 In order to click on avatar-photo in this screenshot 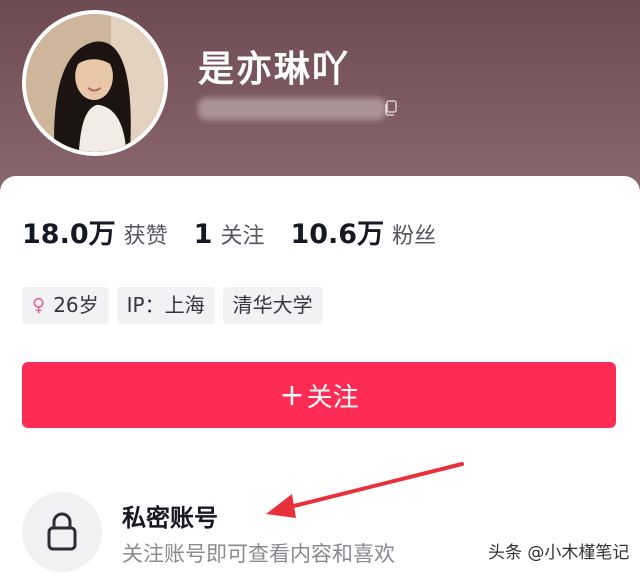, I will do `click(95, 83)`.